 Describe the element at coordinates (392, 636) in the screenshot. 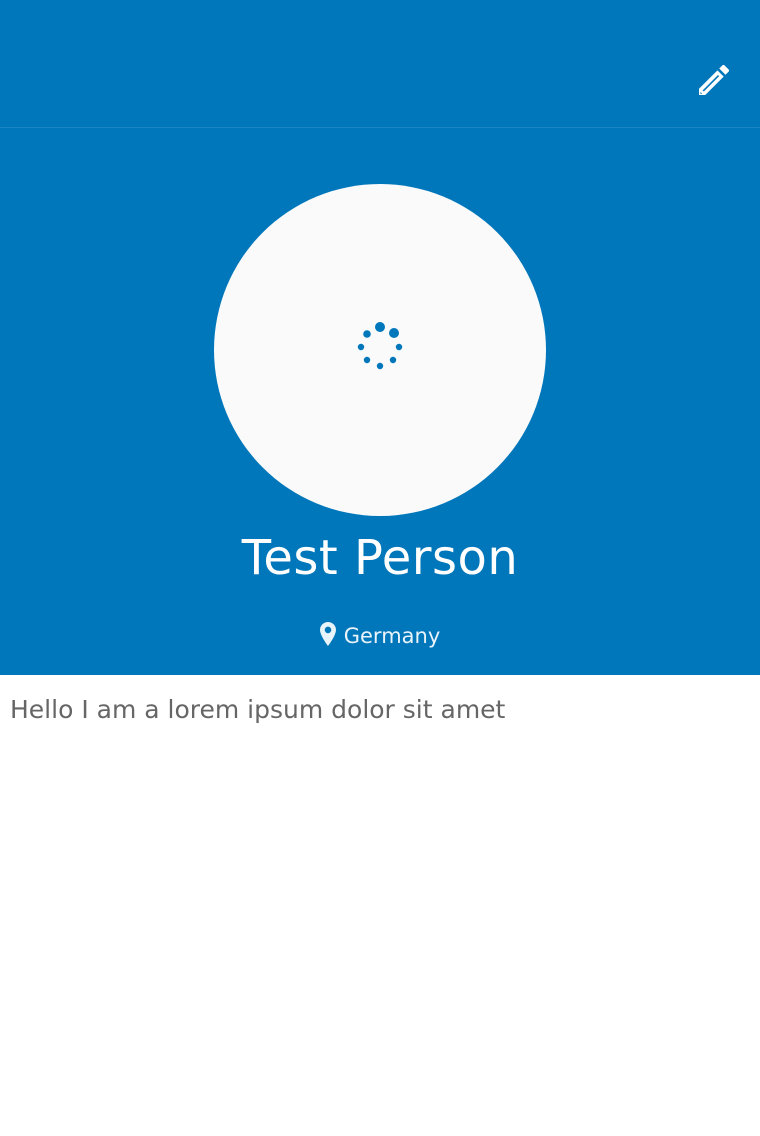

I see `location-label: Germany` at that location.